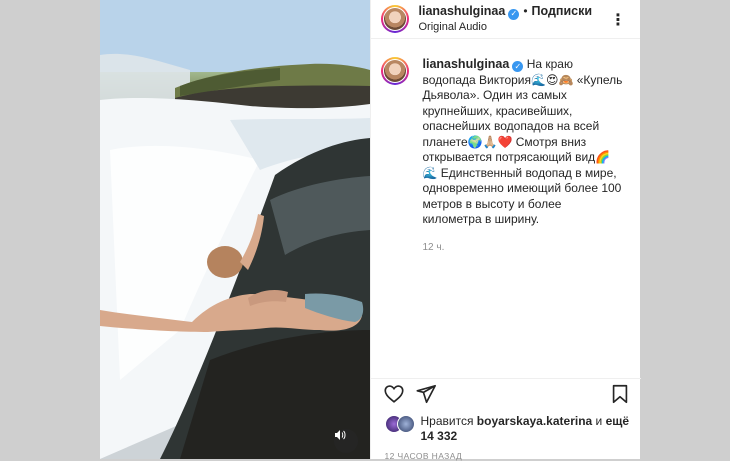 The height and width of the screenshot is (461, 730). I want to click on likes-middle: и, so click(599, 421).